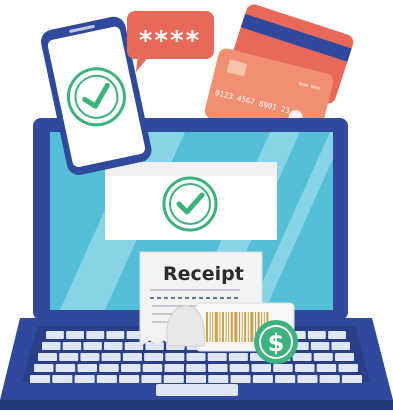 This screenshot has height=416, width=393. What do you see at coordinates (197, 390) in the screenshot?
I see `touchpad` at bounding box center [197, 390].